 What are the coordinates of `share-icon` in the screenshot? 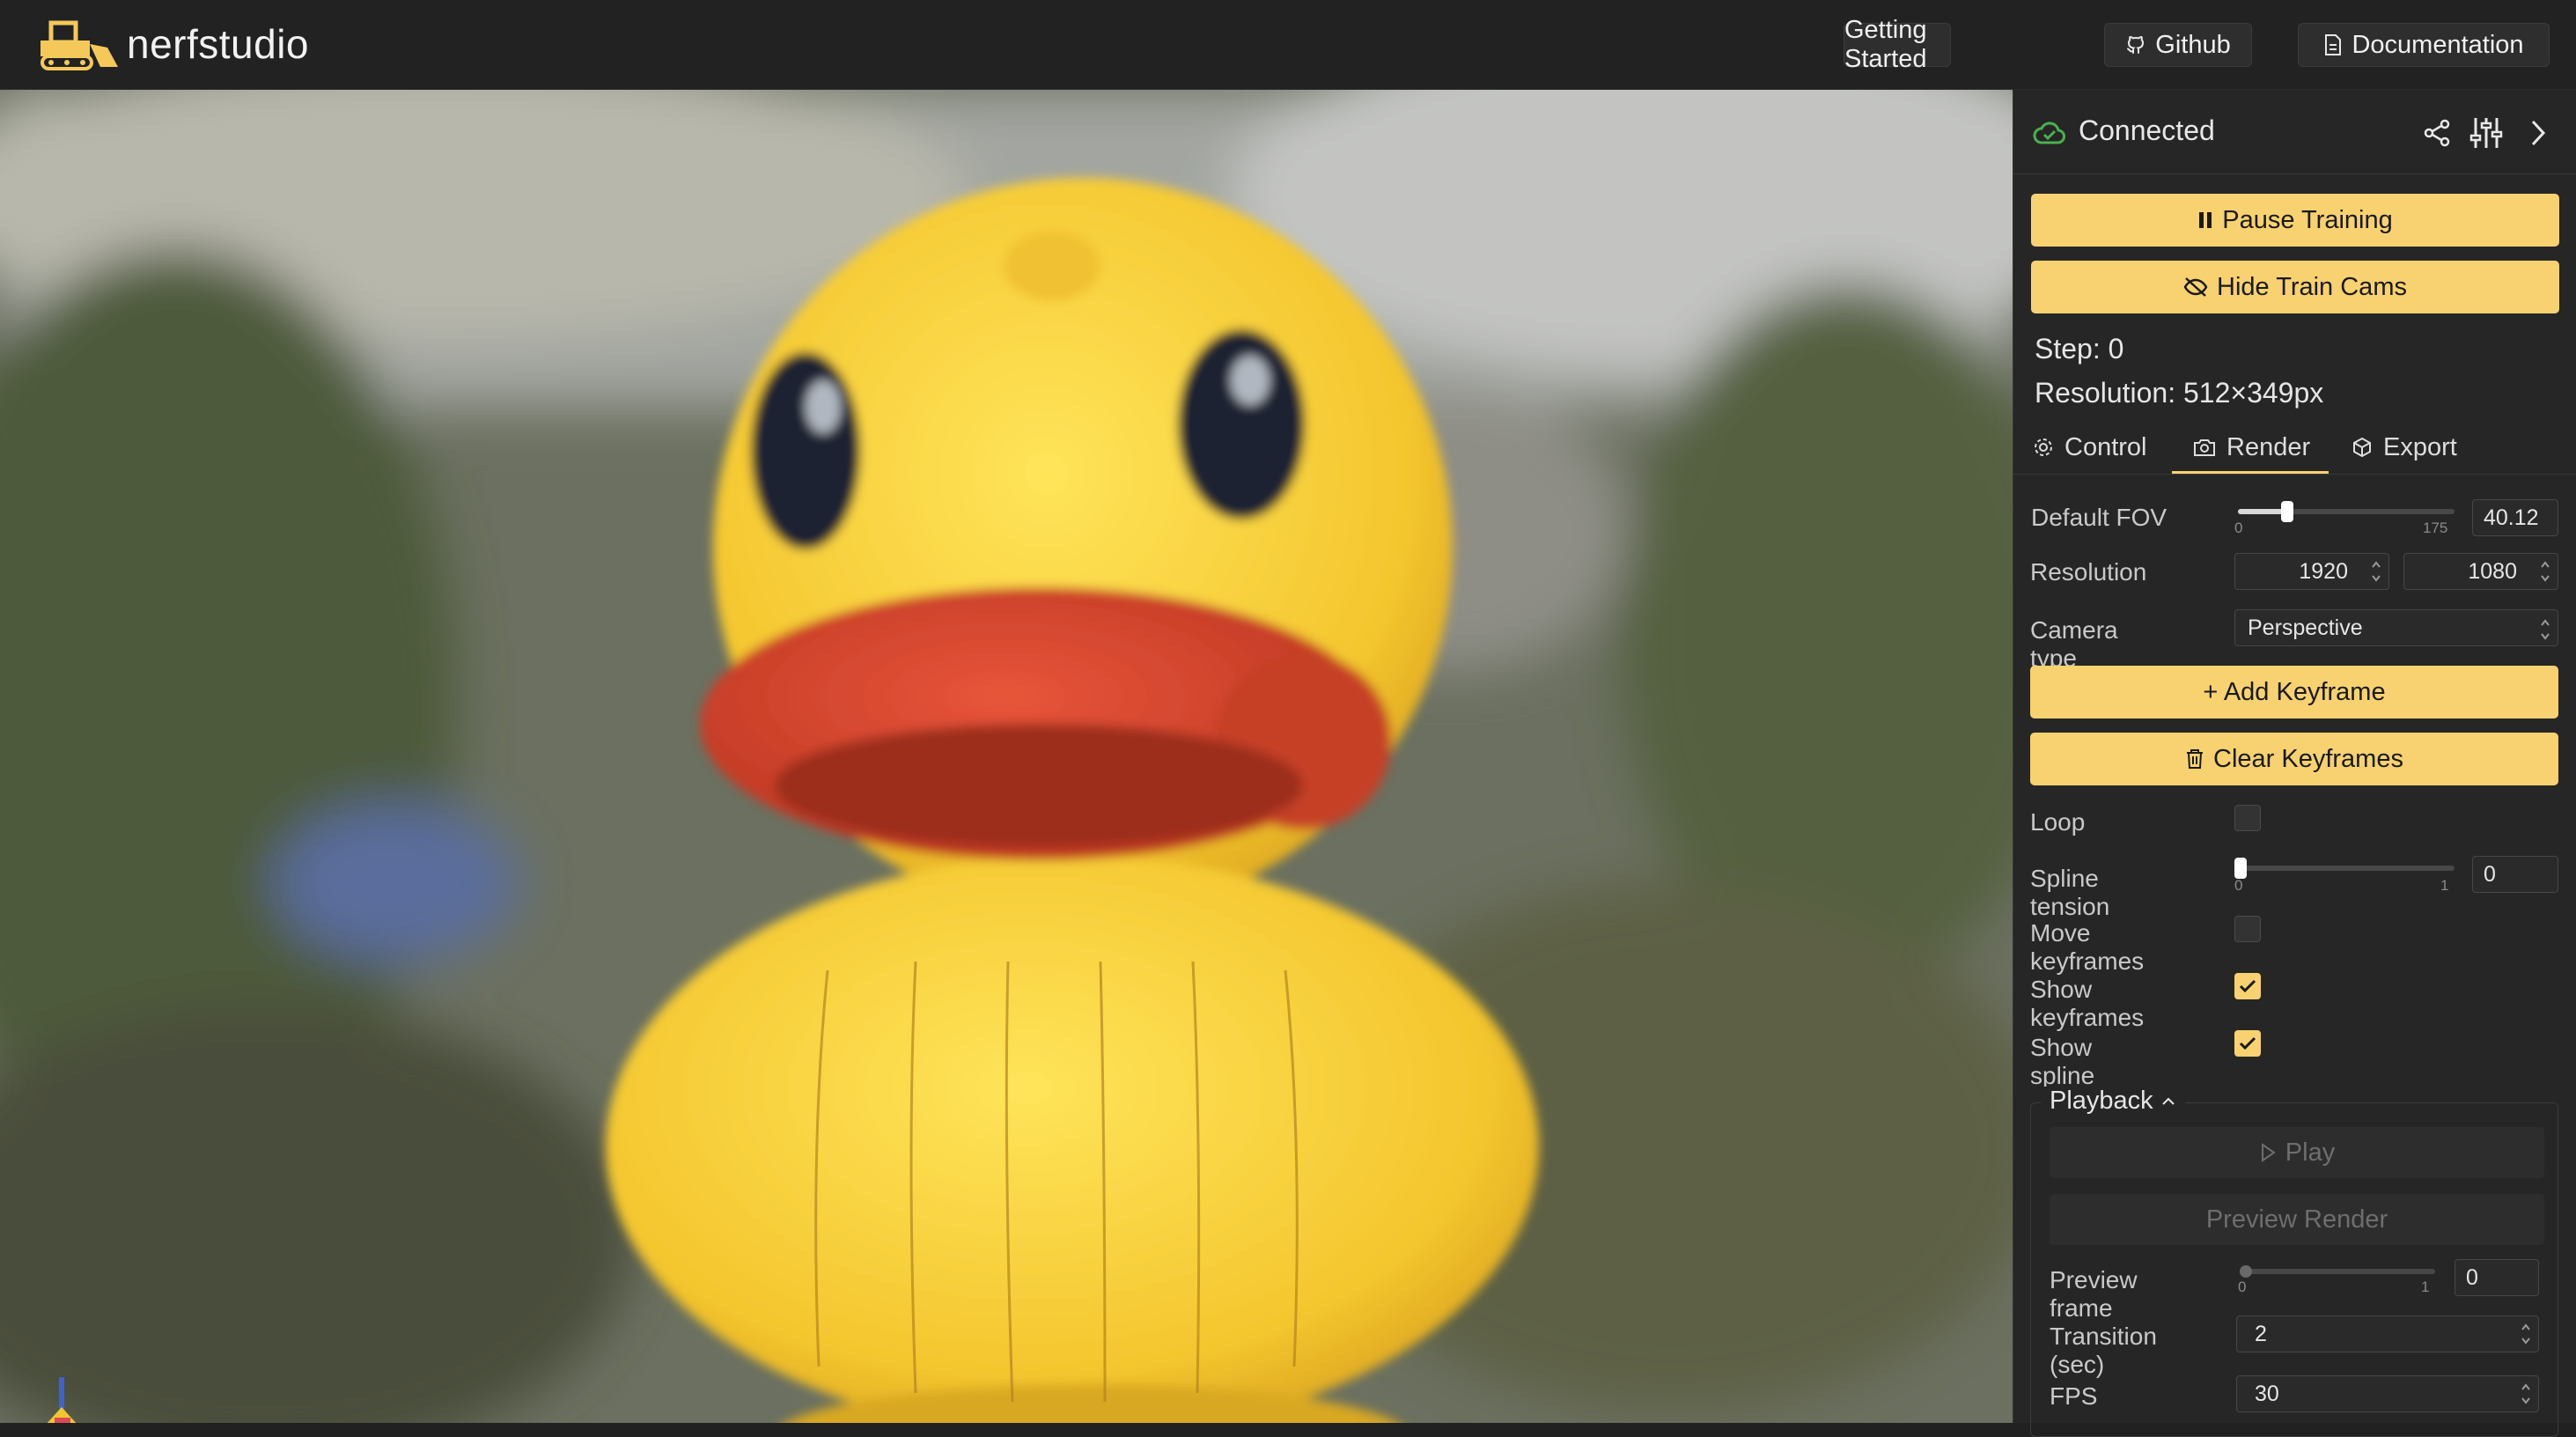 It's located at (2437, 133).